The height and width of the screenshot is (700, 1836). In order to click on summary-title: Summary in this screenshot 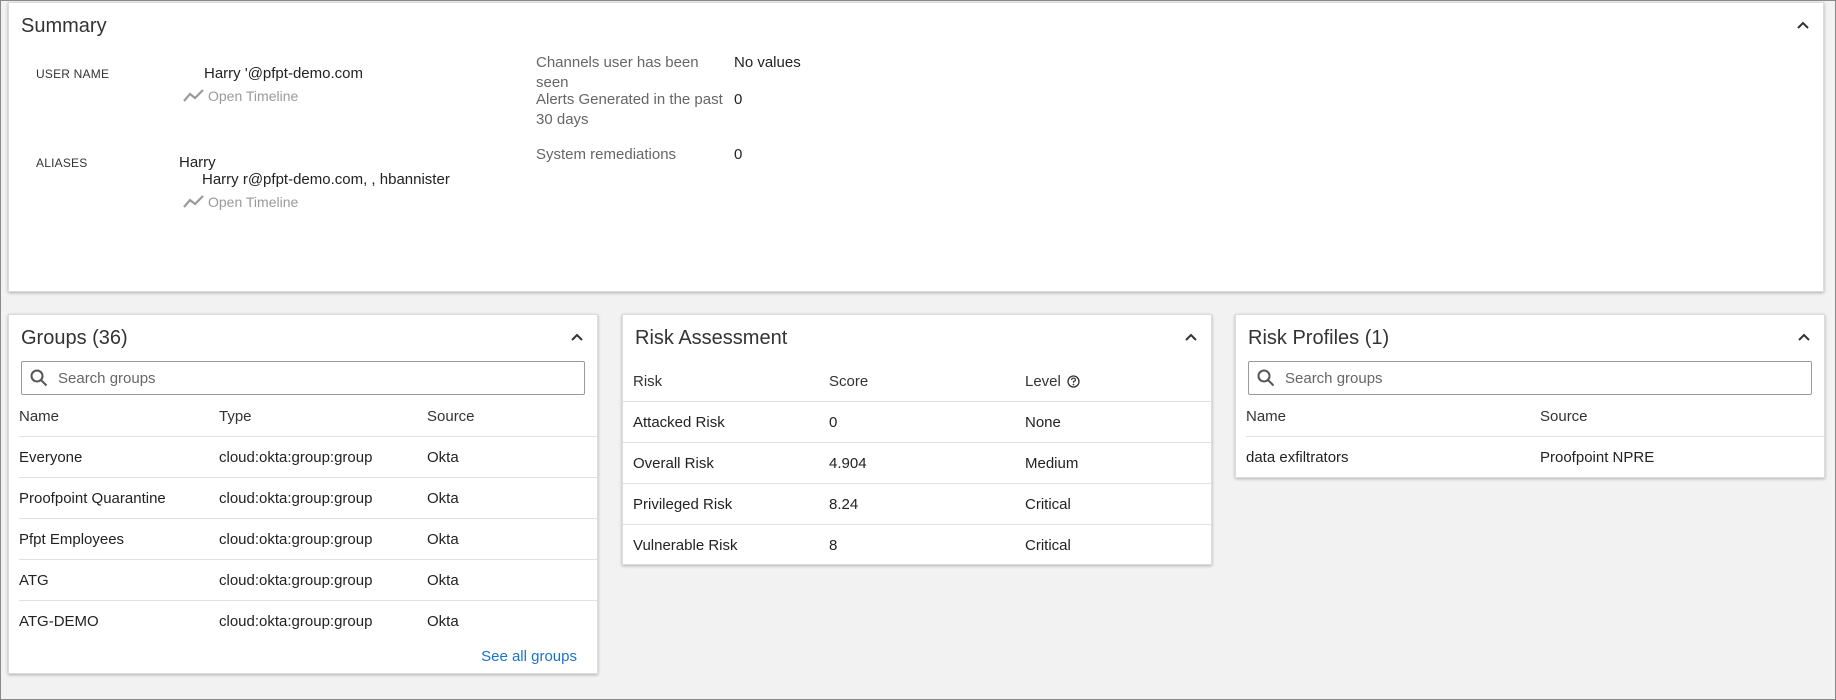, I will do `click(64, 26)`.